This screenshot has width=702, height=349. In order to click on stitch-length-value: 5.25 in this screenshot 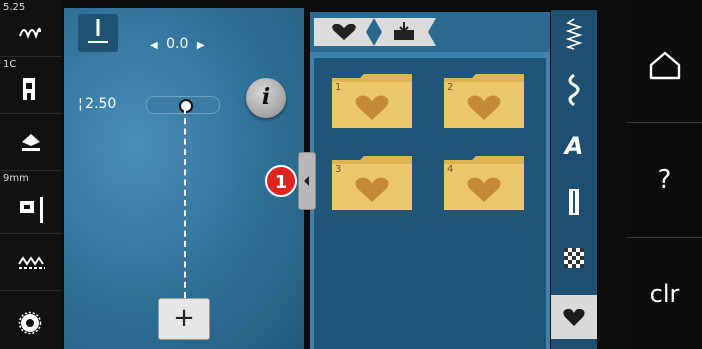, I will do `click(14, 7)`.